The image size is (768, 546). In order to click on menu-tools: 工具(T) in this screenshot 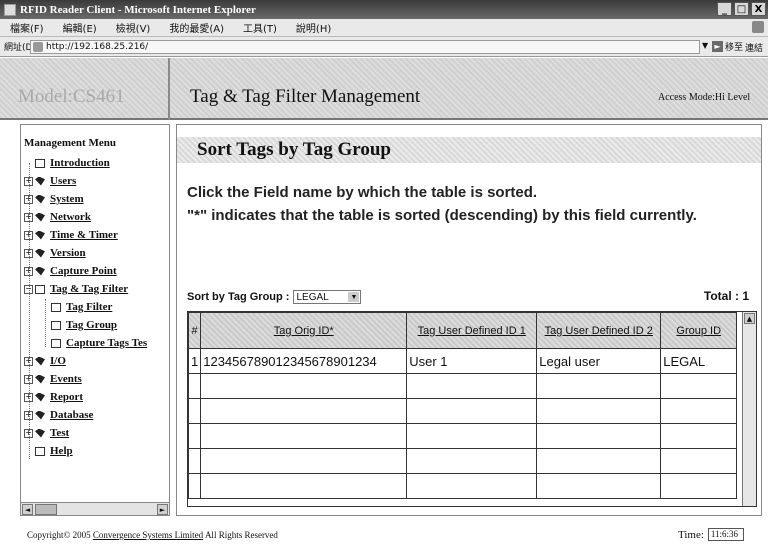, I will do `click(259, 27)`.